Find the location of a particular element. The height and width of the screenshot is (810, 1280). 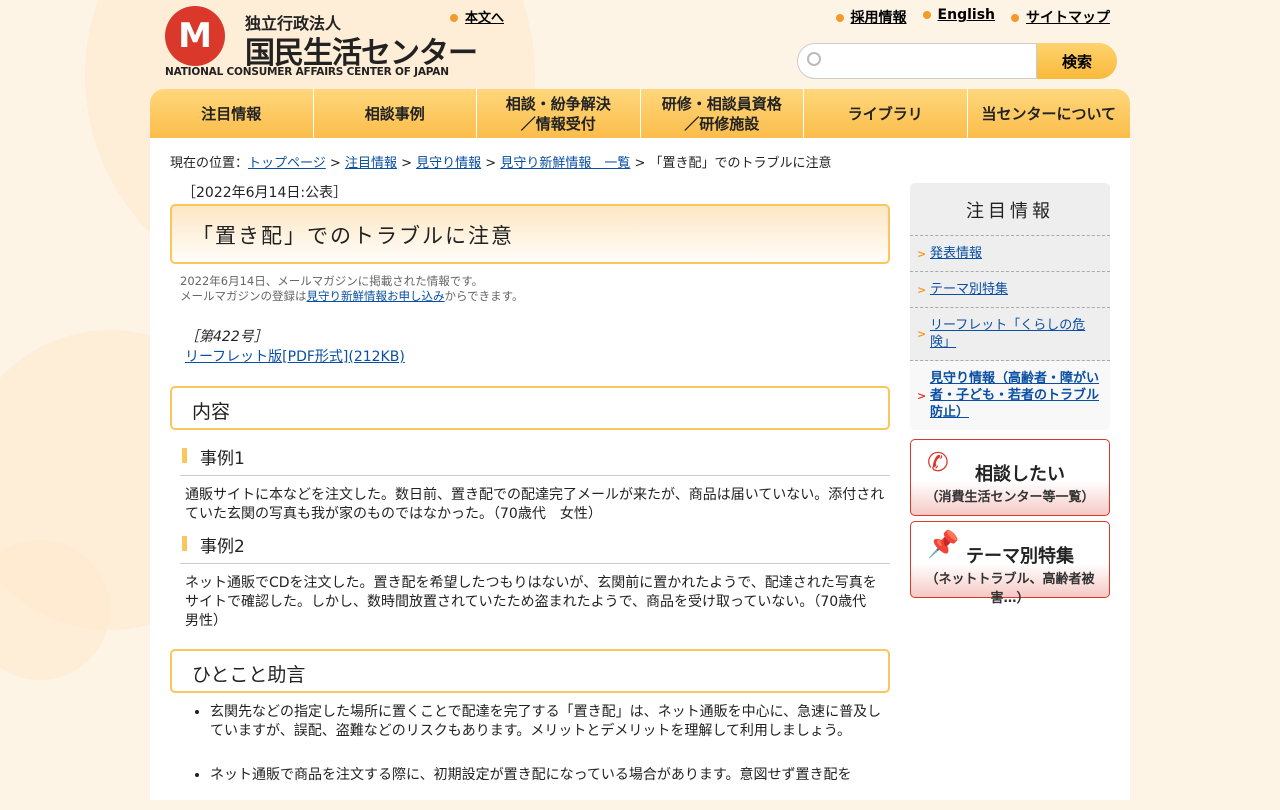

breadcrumb-prefix: 現在の位置： is located at coordinates (209, 163).